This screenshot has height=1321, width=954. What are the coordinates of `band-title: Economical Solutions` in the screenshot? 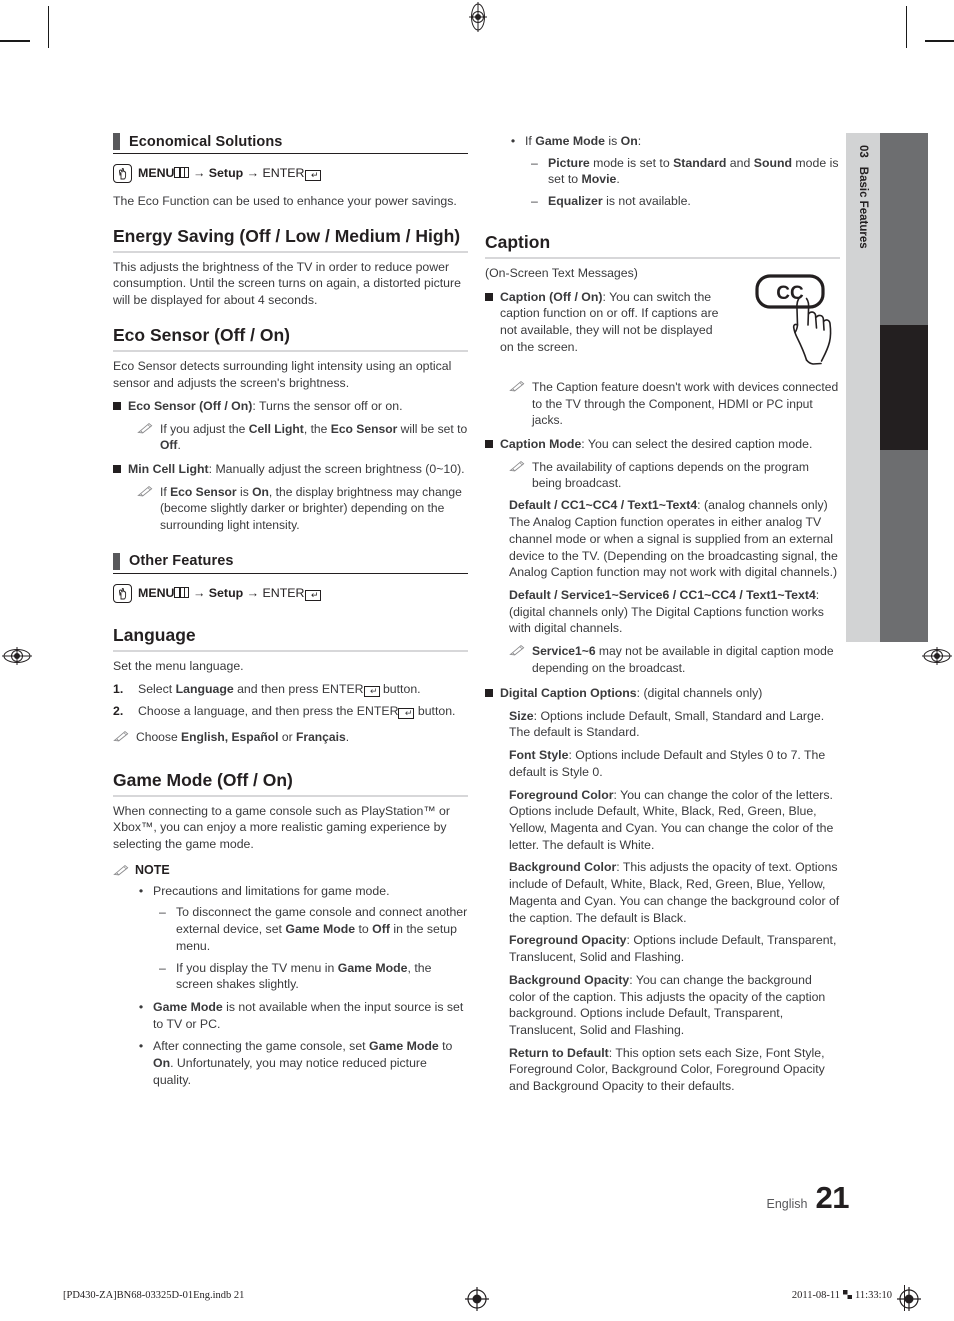 It's located at (206, 141).